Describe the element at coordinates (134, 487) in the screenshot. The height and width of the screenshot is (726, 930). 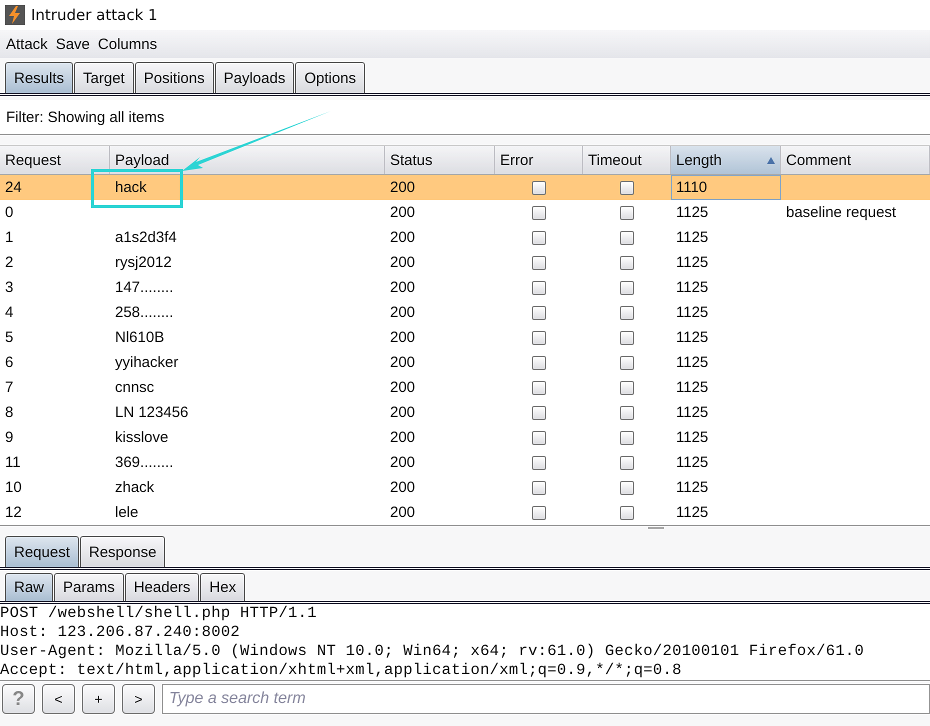
I see `table-cell: zhack` at that location.